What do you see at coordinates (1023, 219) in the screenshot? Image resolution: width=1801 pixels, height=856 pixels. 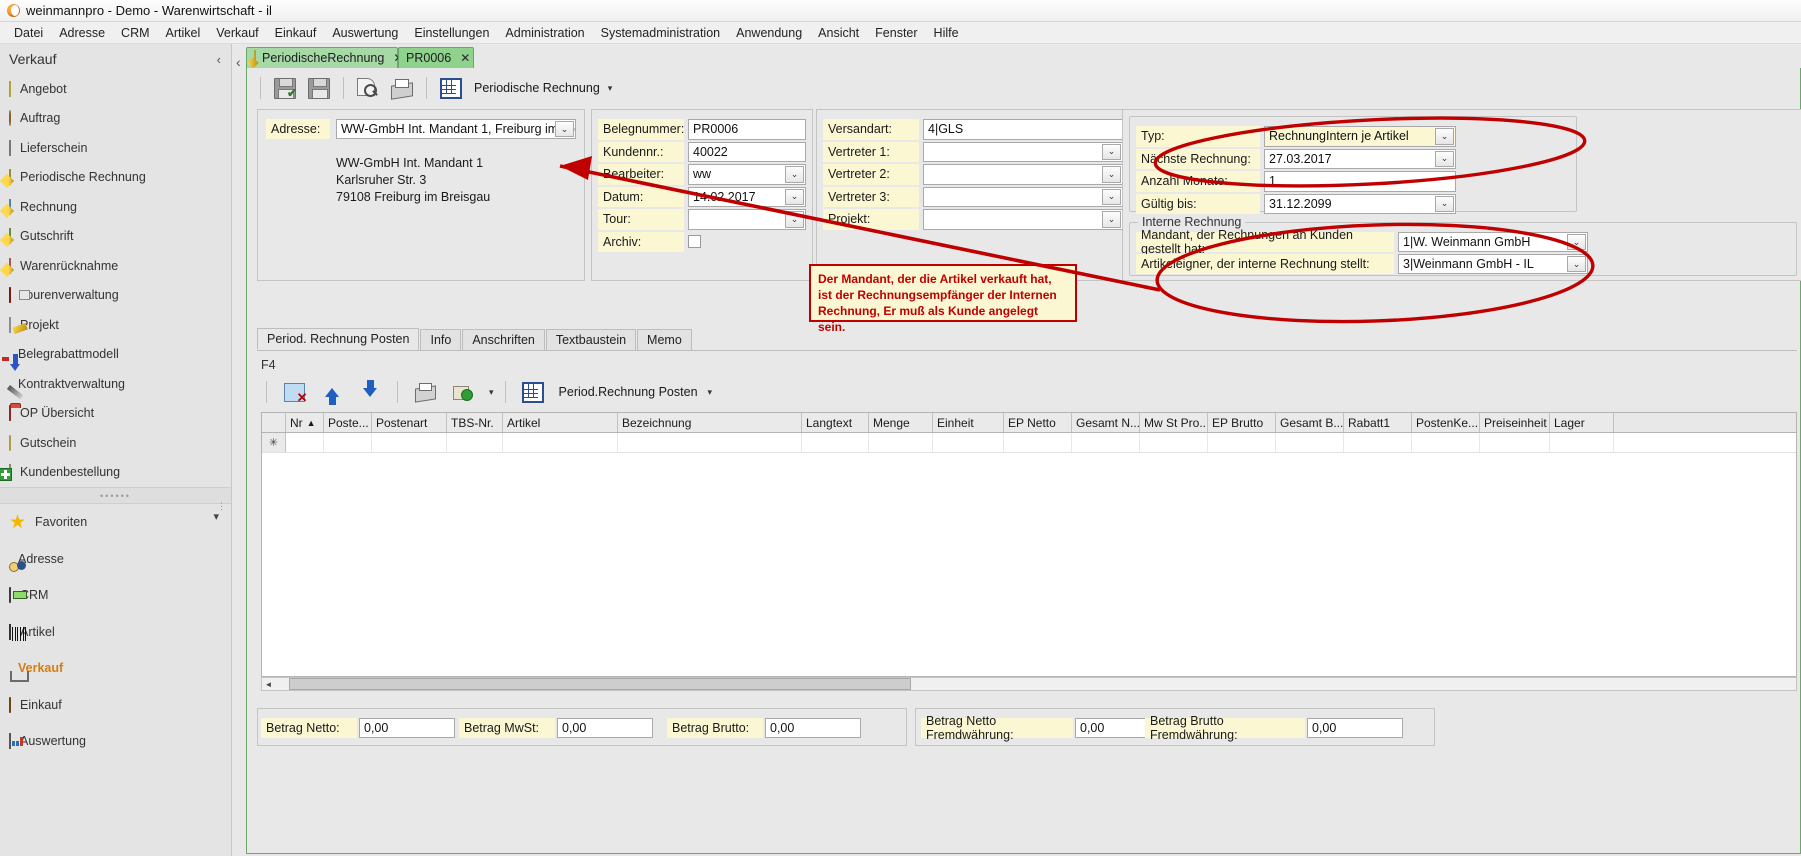 I see `field-input-projekt: ⌄` at bounding box center [1023, 219].